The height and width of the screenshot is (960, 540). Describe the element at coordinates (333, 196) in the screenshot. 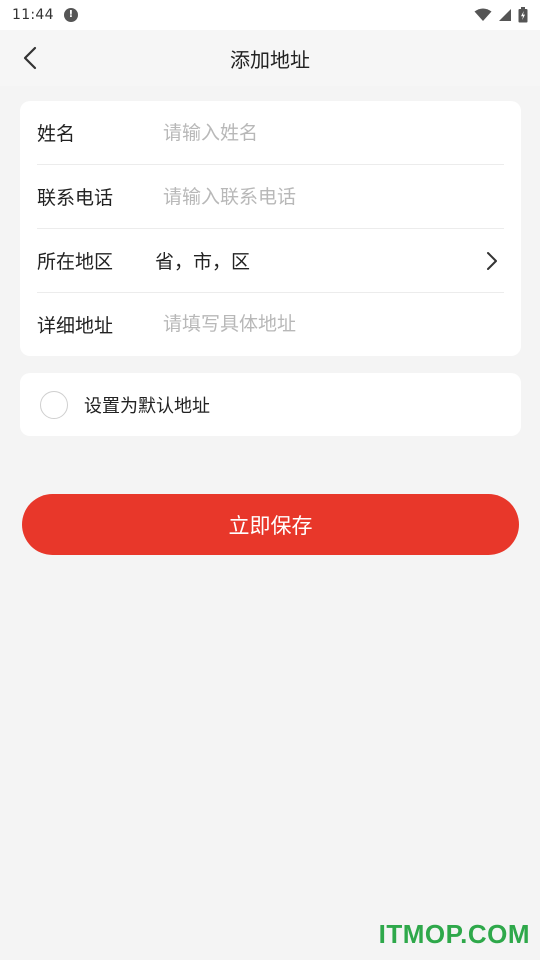

I see `phone-input` at that location.